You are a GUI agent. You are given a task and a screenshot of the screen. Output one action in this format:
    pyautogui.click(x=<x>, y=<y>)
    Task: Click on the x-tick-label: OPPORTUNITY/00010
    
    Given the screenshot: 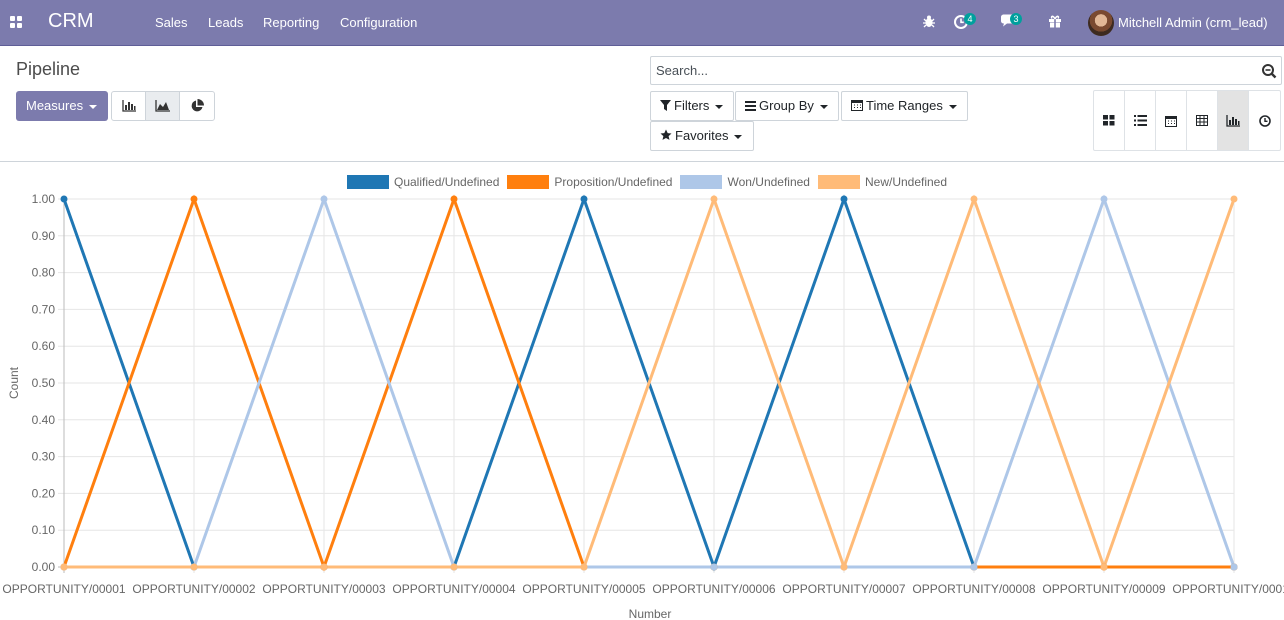 What is the action you would take?
    pyautogui.click(x=1228, y=589)
    